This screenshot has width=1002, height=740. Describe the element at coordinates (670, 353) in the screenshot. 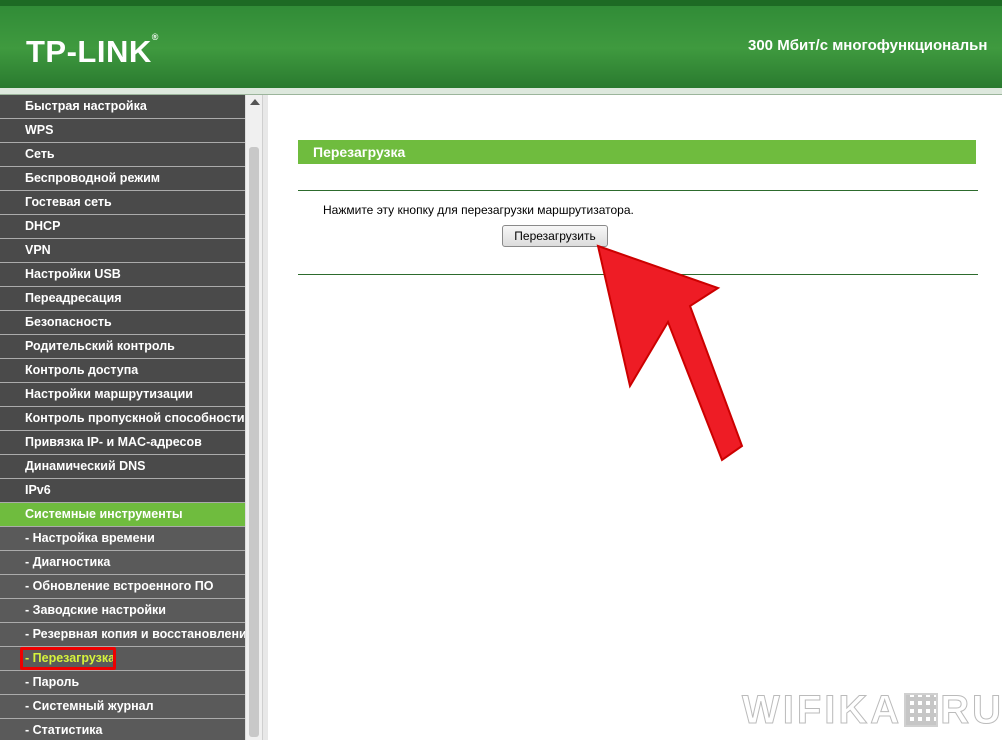

I see `red-arrow-annotation-icon` at that location.